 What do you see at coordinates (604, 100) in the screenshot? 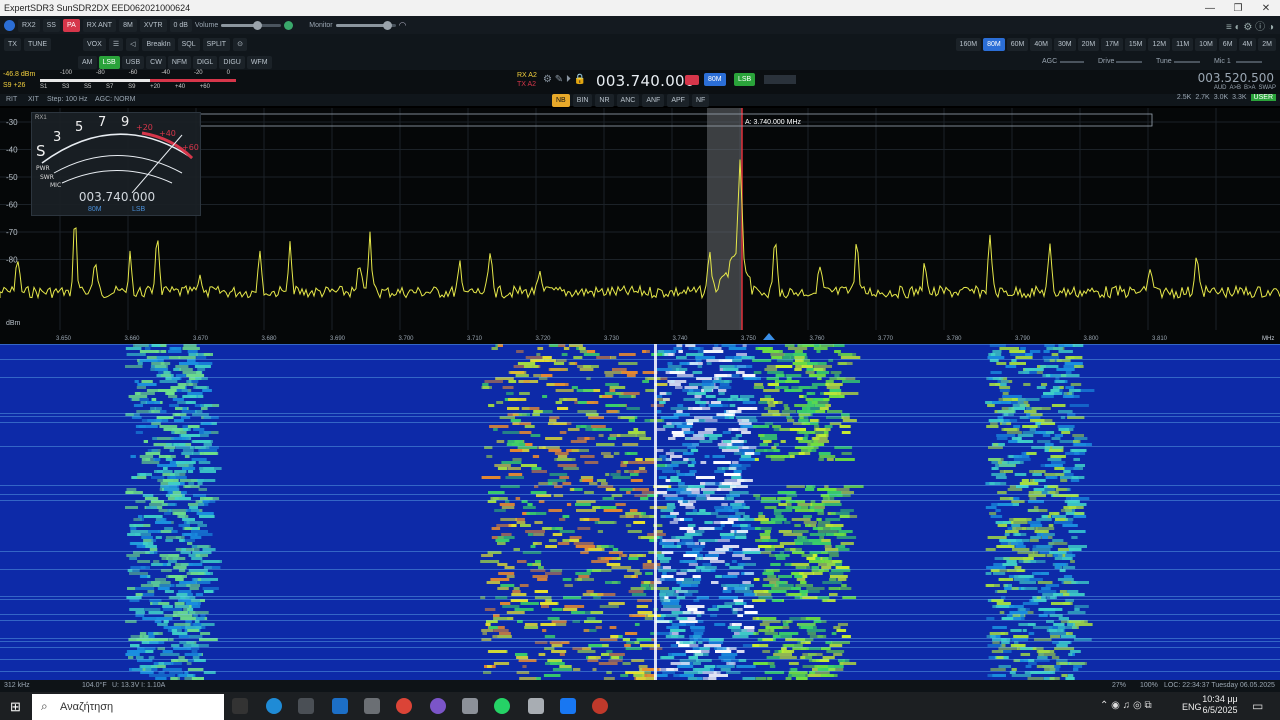
I see `filter-nr: NR` at bounding box center [604, 100].